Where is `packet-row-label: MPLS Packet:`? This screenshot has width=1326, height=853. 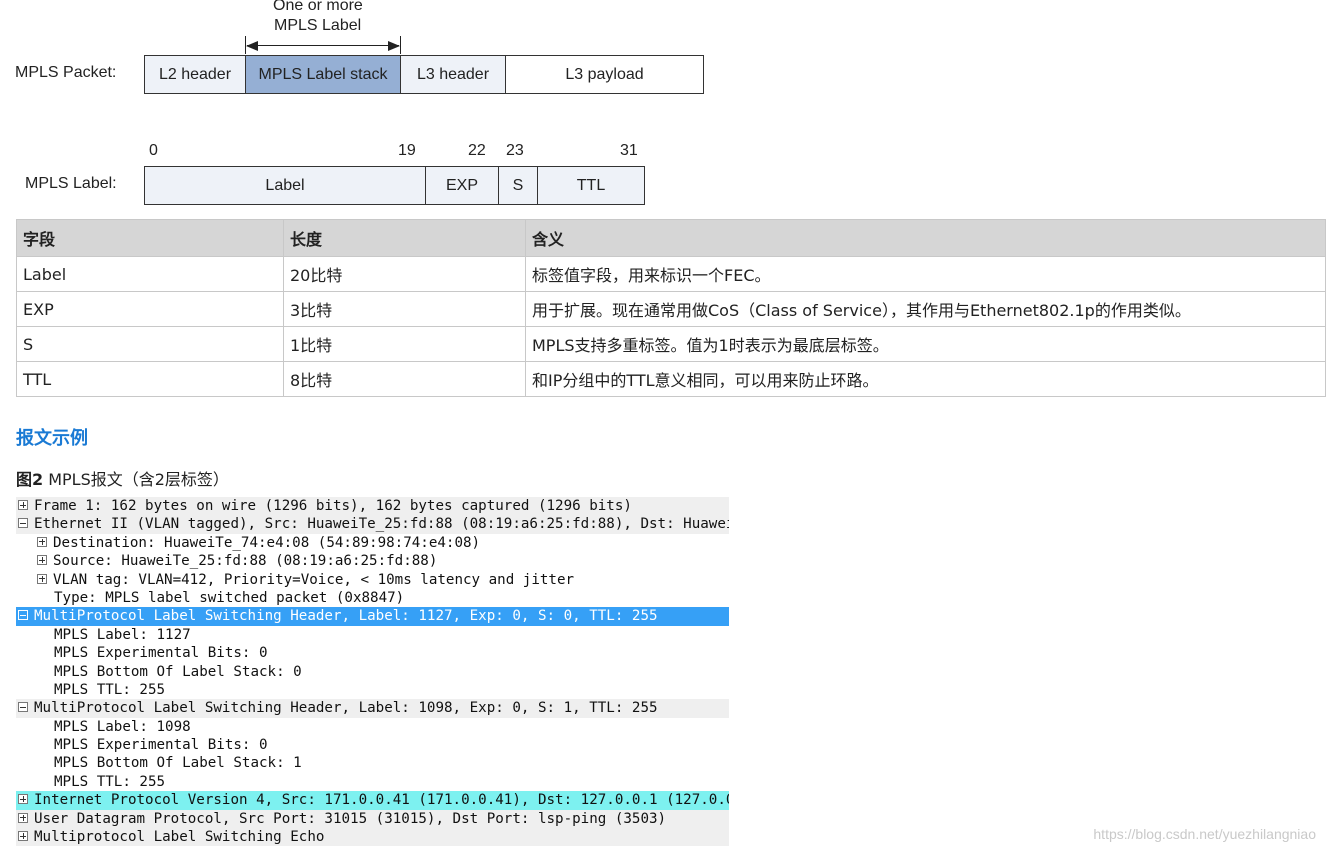 packet-row-label: MPLS Packet: is located at coordinates (66, 72).